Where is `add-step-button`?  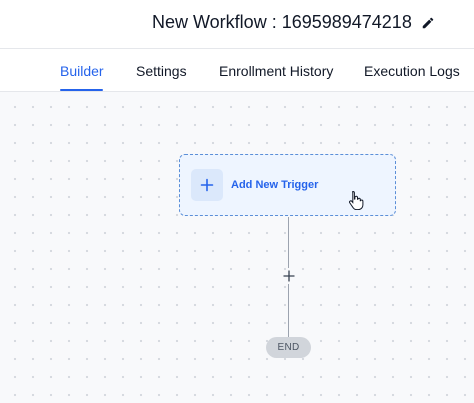
add-step-button is located at coordinates (288, 275).